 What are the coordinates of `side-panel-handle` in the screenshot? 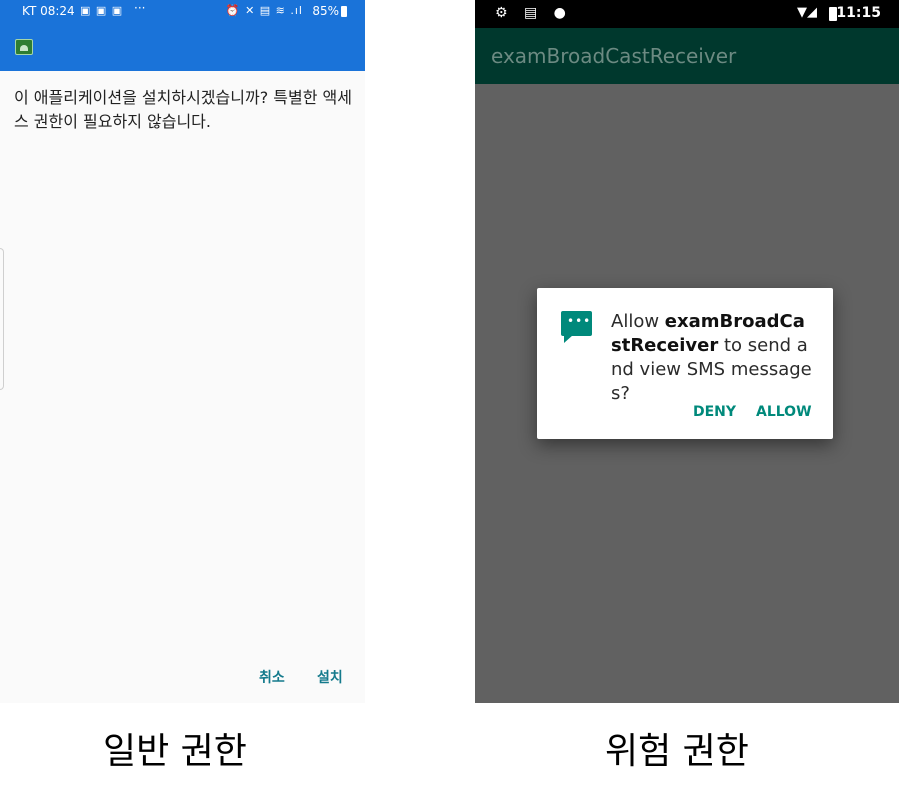 It's located at (2, 319).